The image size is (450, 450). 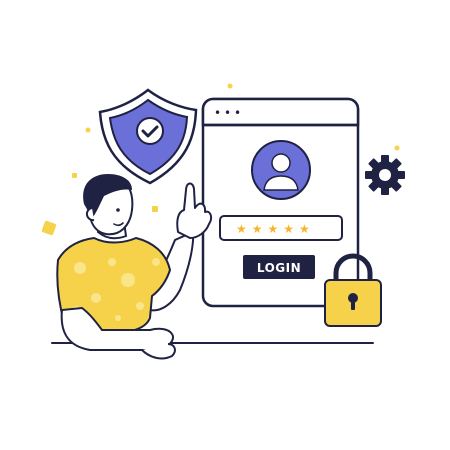 I want to click on keyhole-slot, so click(x=353, y=305).